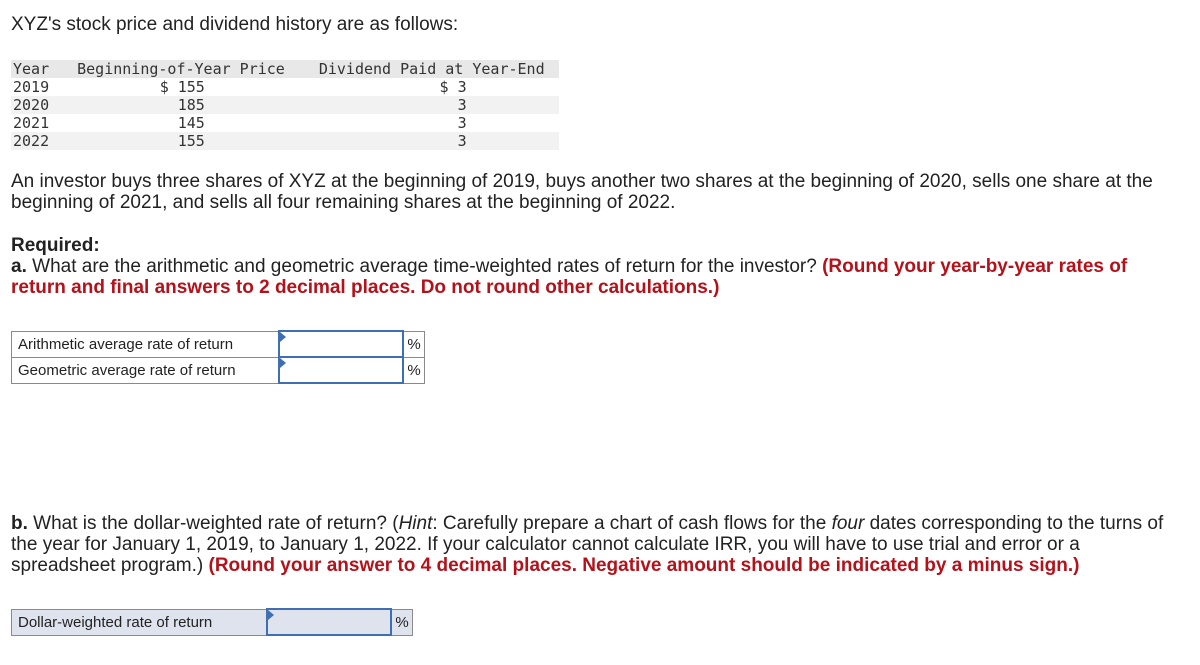 The image size is (1200, 665). I want to click on answer-row-geometric: Geometric average rate of return %, so click(218, 370).